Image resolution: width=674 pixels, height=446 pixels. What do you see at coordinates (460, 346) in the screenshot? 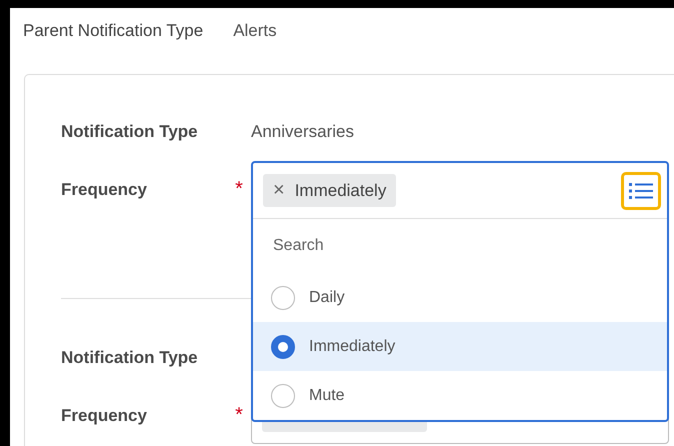
I see `option-item: Immediately` at bounding box center [460, 346].